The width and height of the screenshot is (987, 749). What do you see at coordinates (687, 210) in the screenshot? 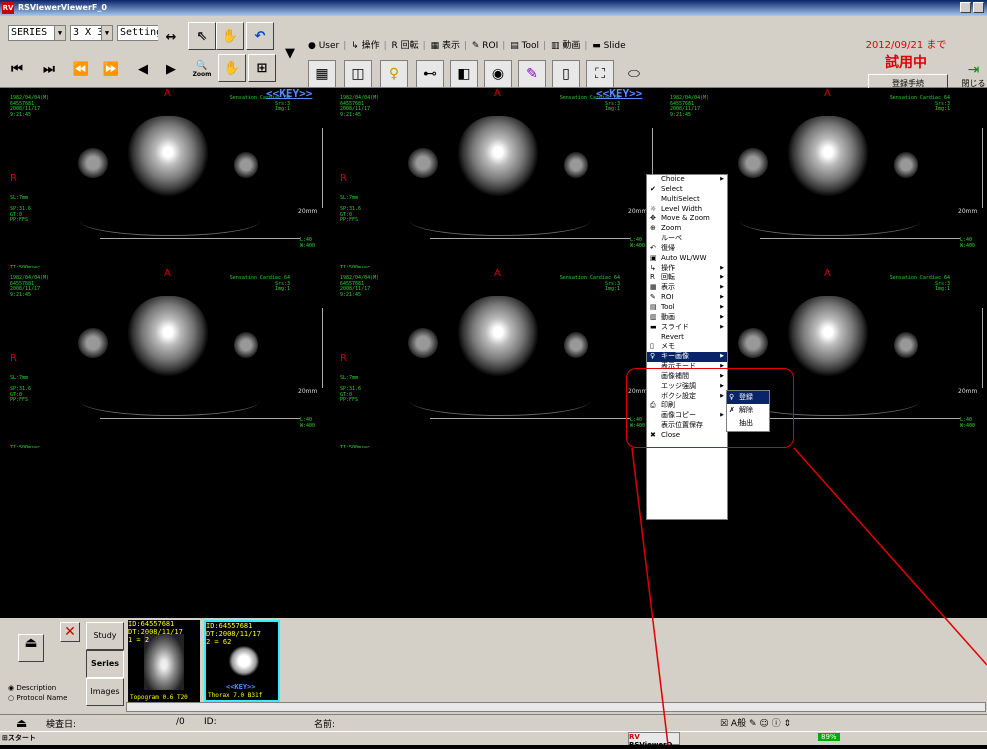
I see `context-menu-item: ☼ Level Width` at bounding box center [687, 210].